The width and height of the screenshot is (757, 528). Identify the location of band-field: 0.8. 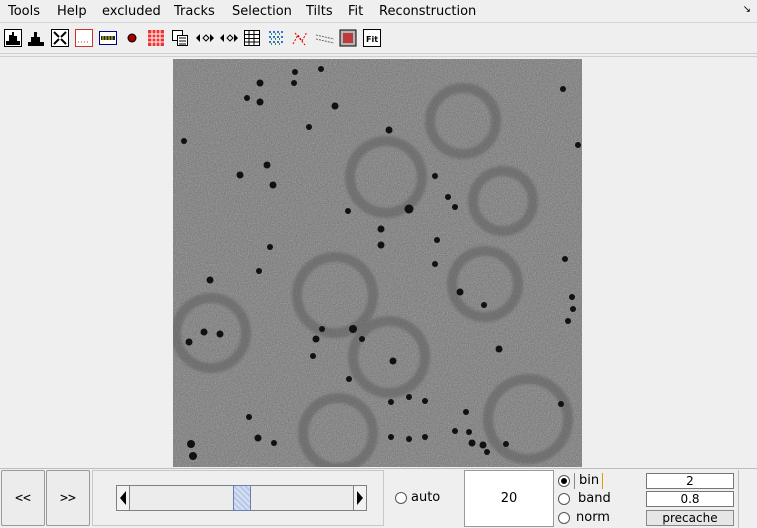
(690, 499).